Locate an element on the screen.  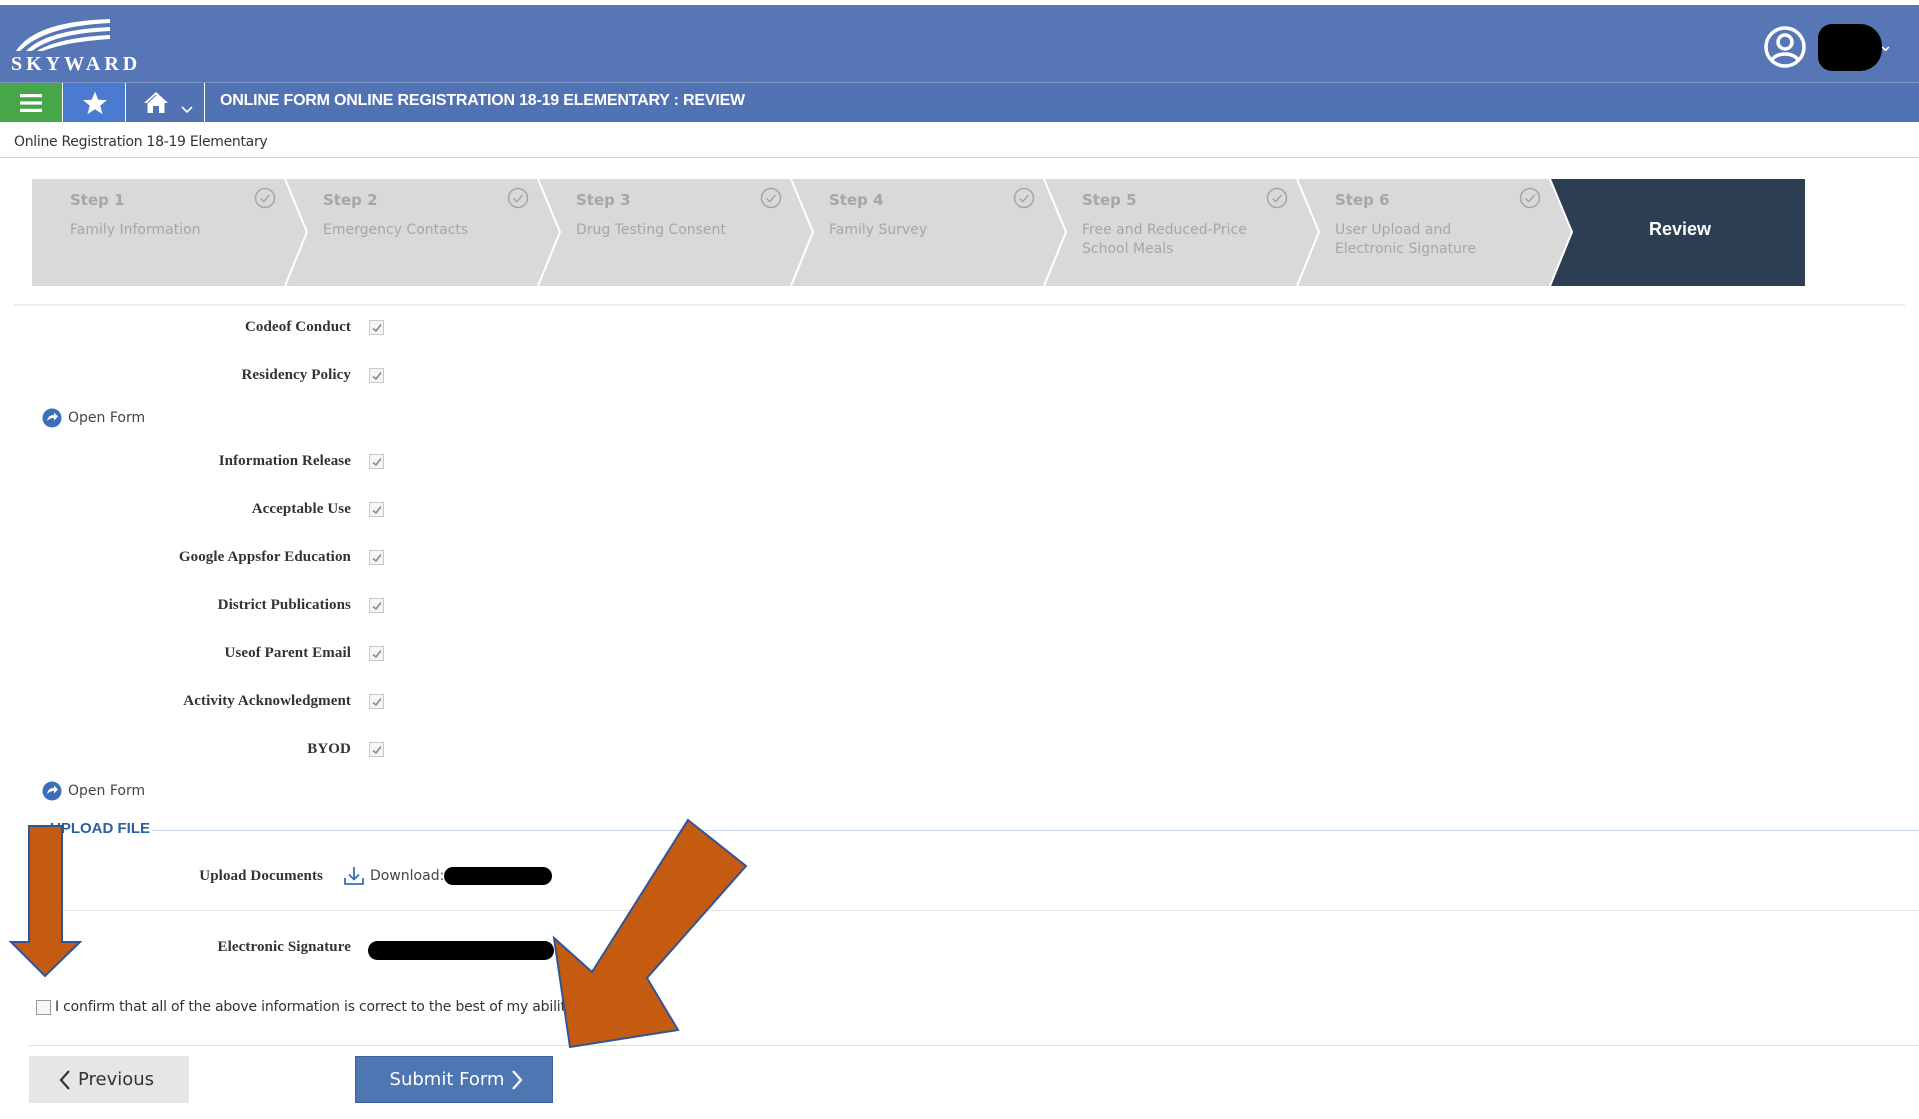
redacted-signature is located at coordinates (461, 950).